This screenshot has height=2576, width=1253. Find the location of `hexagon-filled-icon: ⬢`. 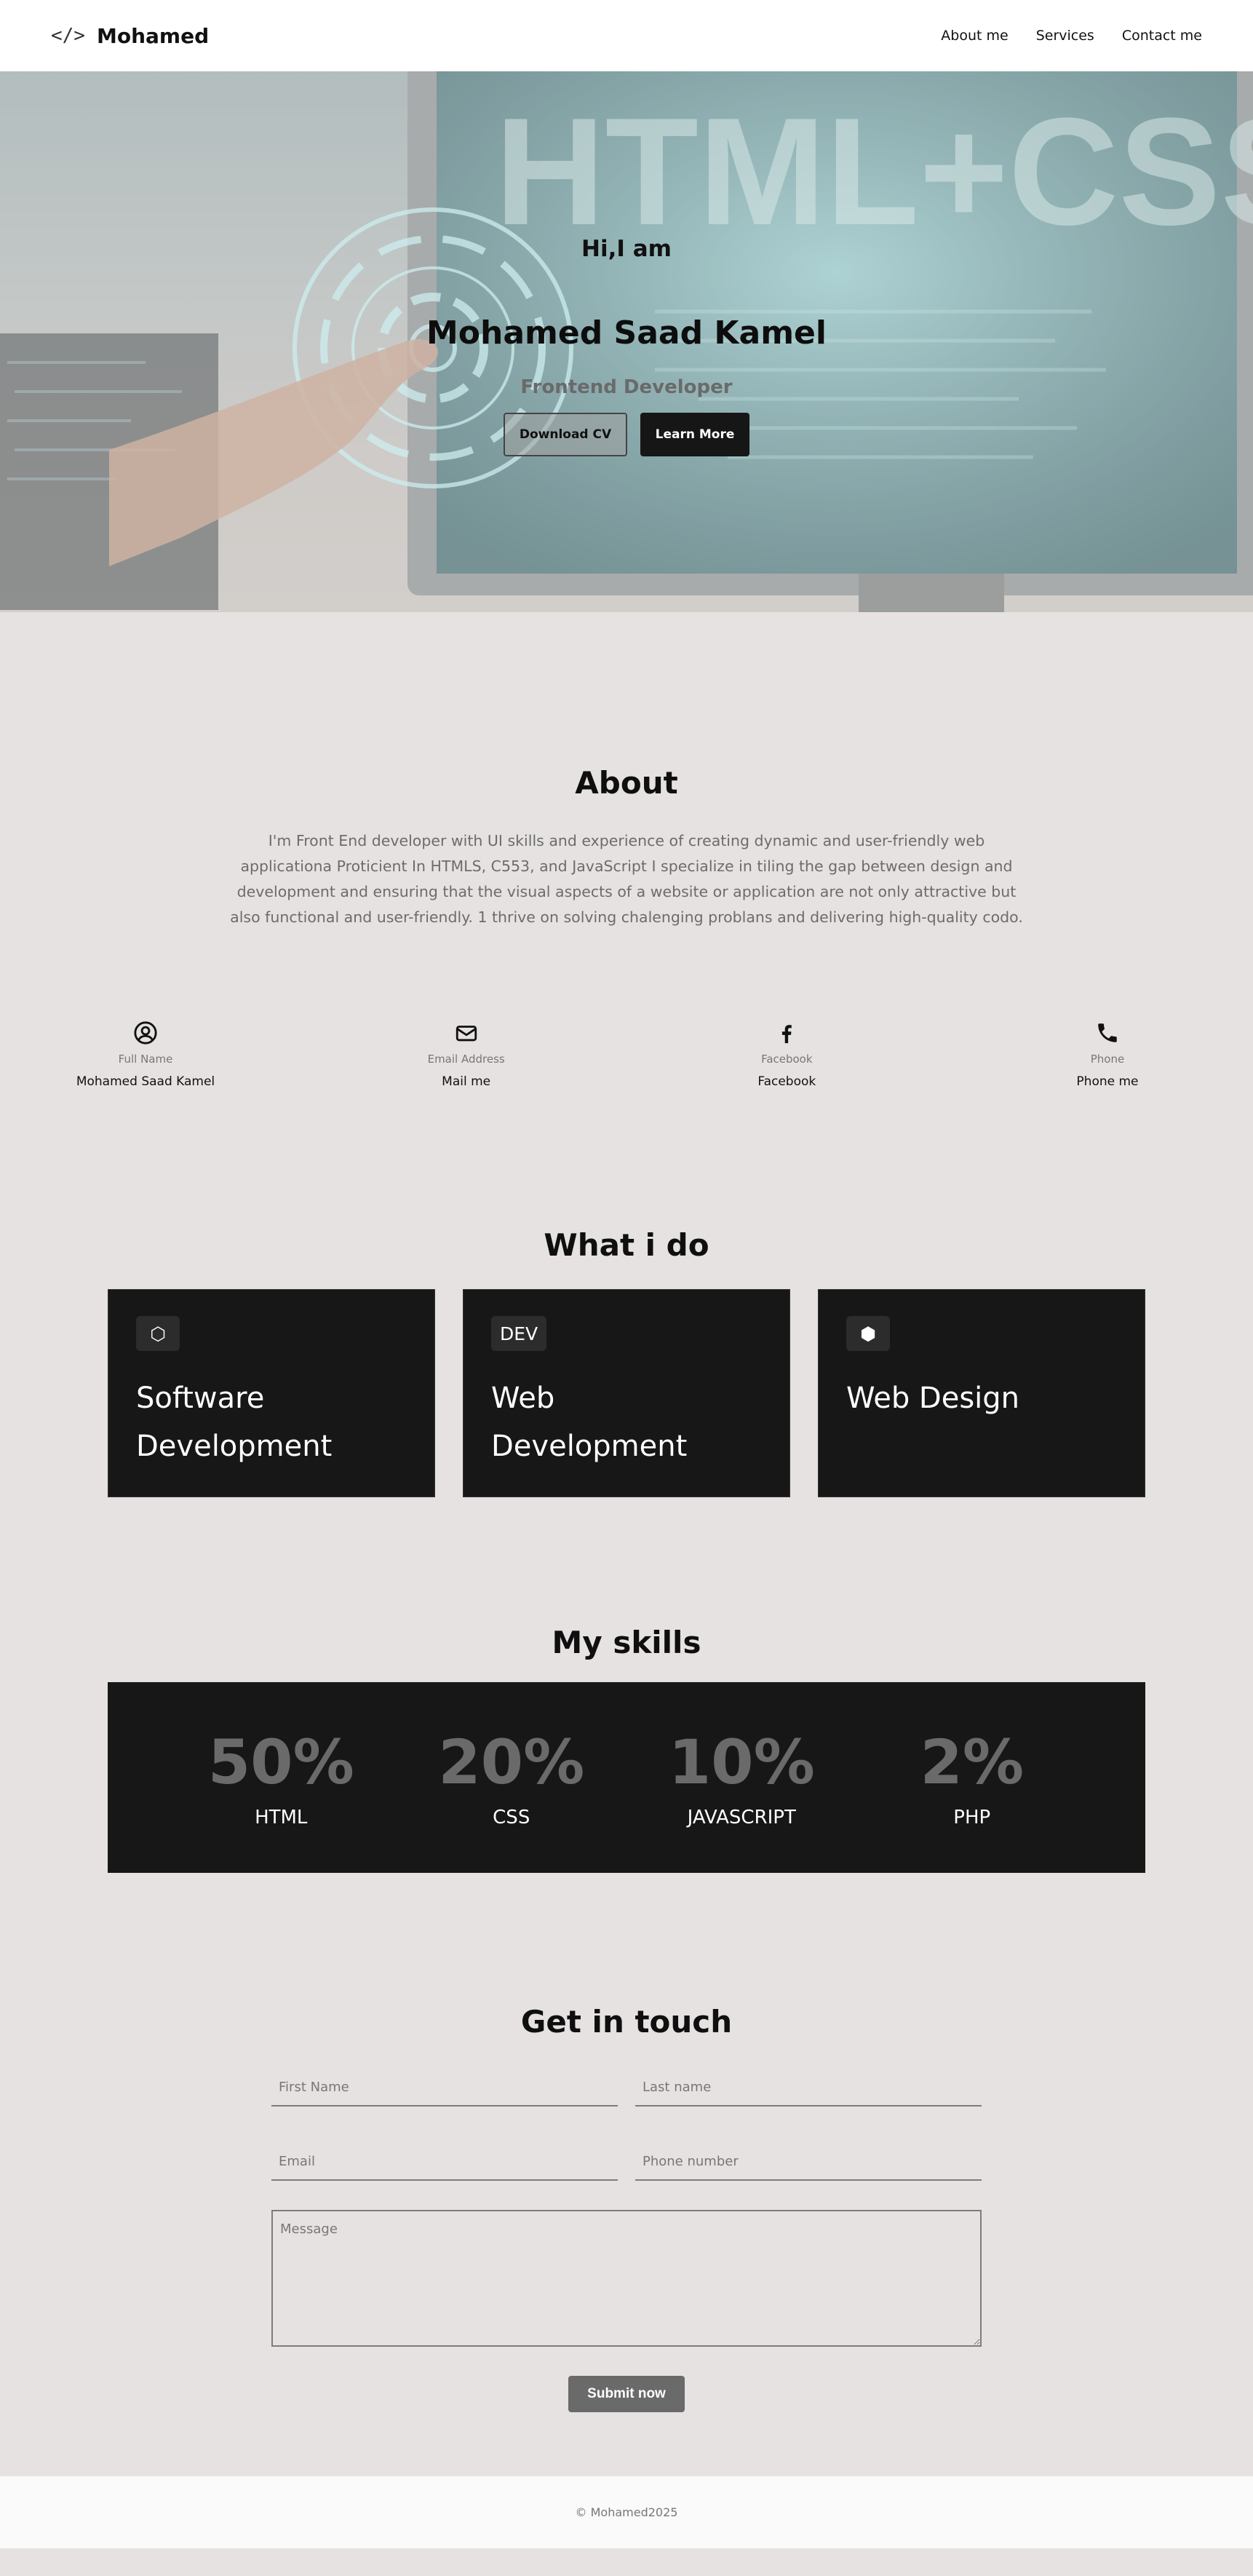

hexagon-filled-icon: ⬢ is located at coordinates (868, 1333).